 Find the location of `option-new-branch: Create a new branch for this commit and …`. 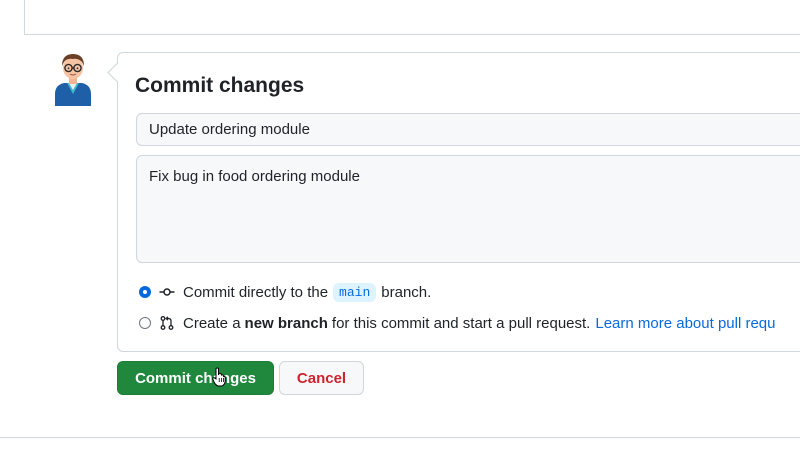

option-new-branch: Create a new branch for this commit and … is located at coordinates (457, 323).